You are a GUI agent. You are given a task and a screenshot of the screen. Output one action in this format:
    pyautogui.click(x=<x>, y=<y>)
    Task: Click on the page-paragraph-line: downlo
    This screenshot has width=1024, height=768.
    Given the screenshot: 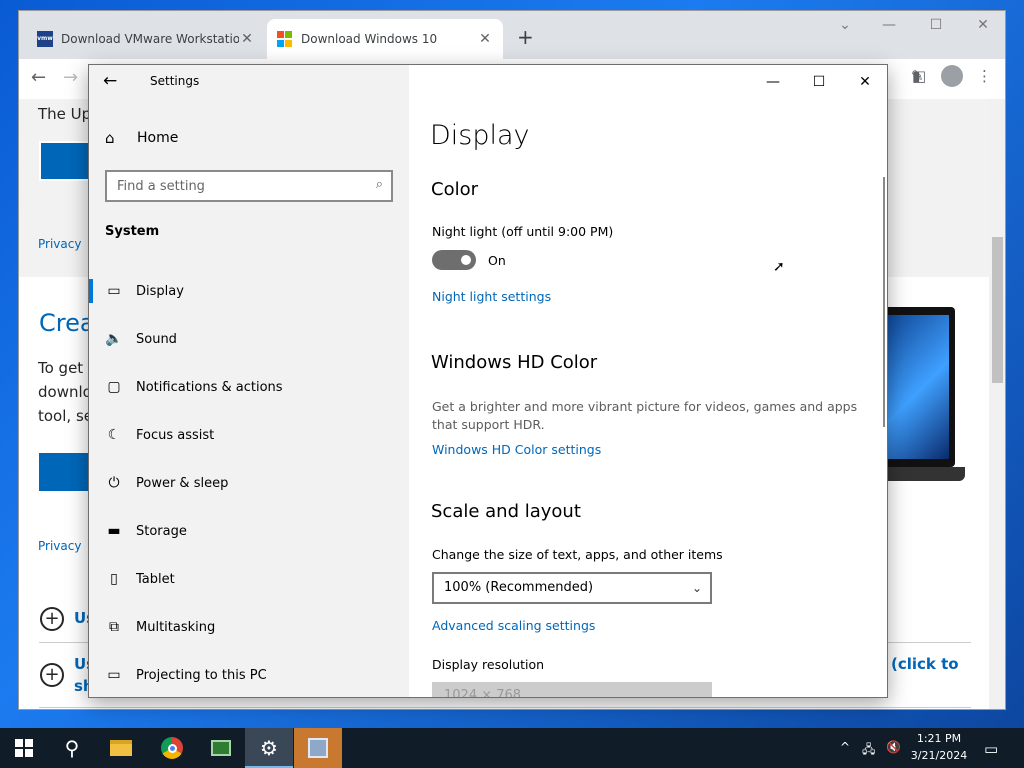 What is the action you would take?
    pyautogui.click(x=65, y=392)
    